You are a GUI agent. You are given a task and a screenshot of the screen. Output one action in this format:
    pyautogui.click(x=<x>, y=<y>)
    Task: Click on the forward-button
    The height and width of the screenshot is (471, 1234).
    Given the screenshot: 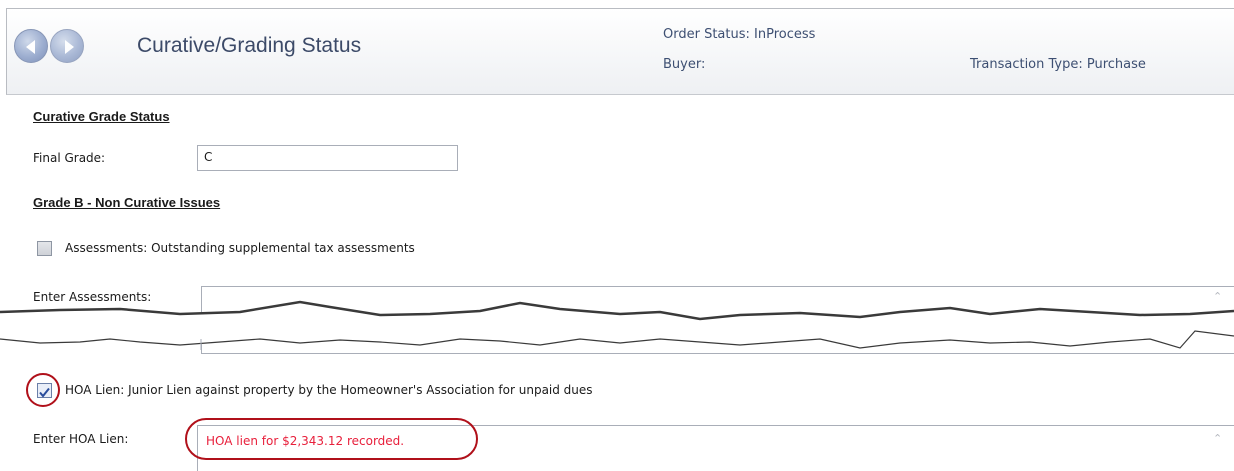 What is the action you would take?
    pyautogui.click(x=67, y=46)
    